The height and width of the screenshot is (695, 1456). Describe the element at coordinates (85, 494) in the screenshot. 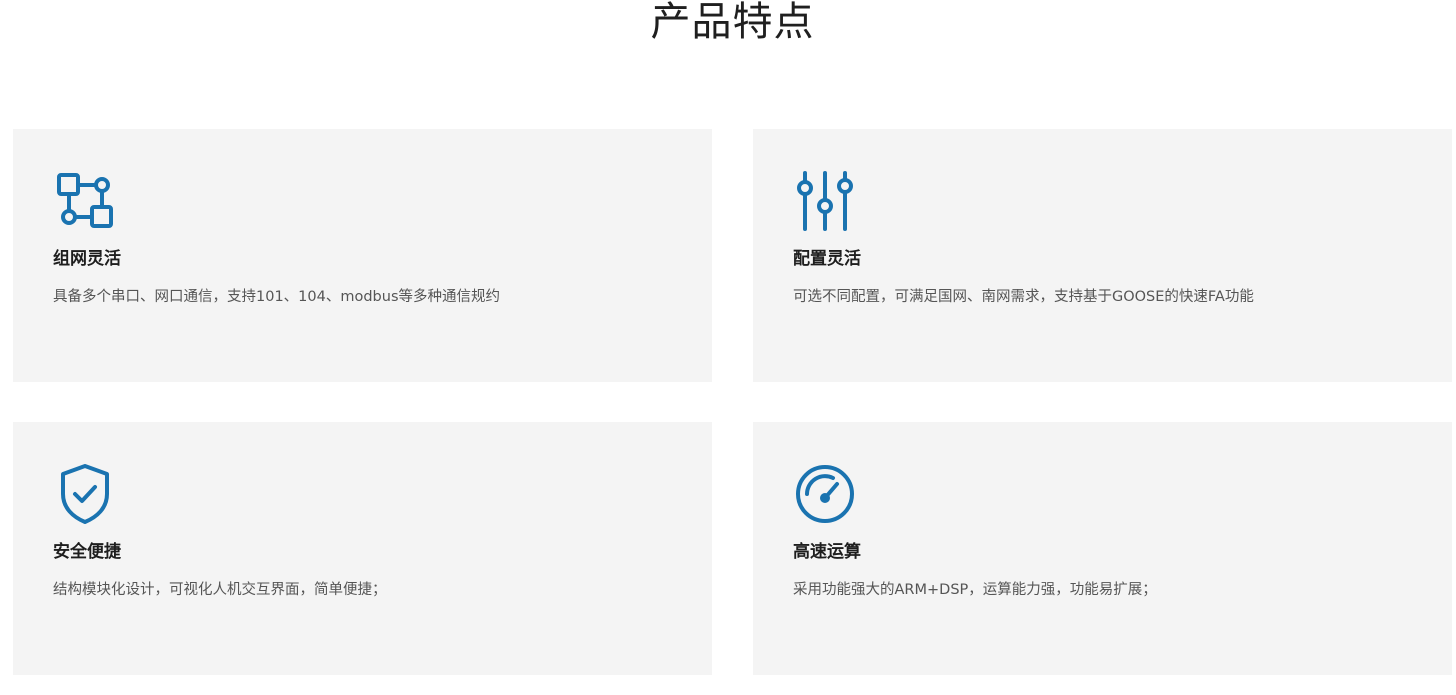

I see `shield-check-icon` at that location.